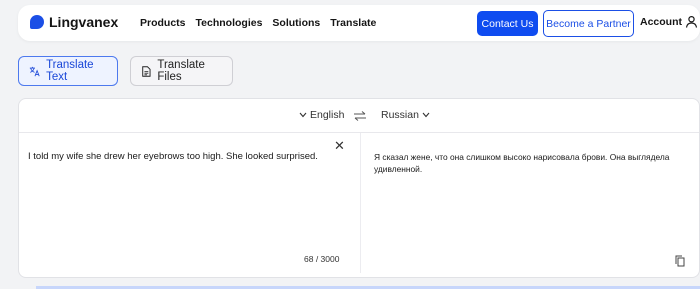 This screenshot has height=289, width=700. Describe the element at coordinates (296, 23) in the screenshot. I see `nav-solutions: Solutions` at that location.